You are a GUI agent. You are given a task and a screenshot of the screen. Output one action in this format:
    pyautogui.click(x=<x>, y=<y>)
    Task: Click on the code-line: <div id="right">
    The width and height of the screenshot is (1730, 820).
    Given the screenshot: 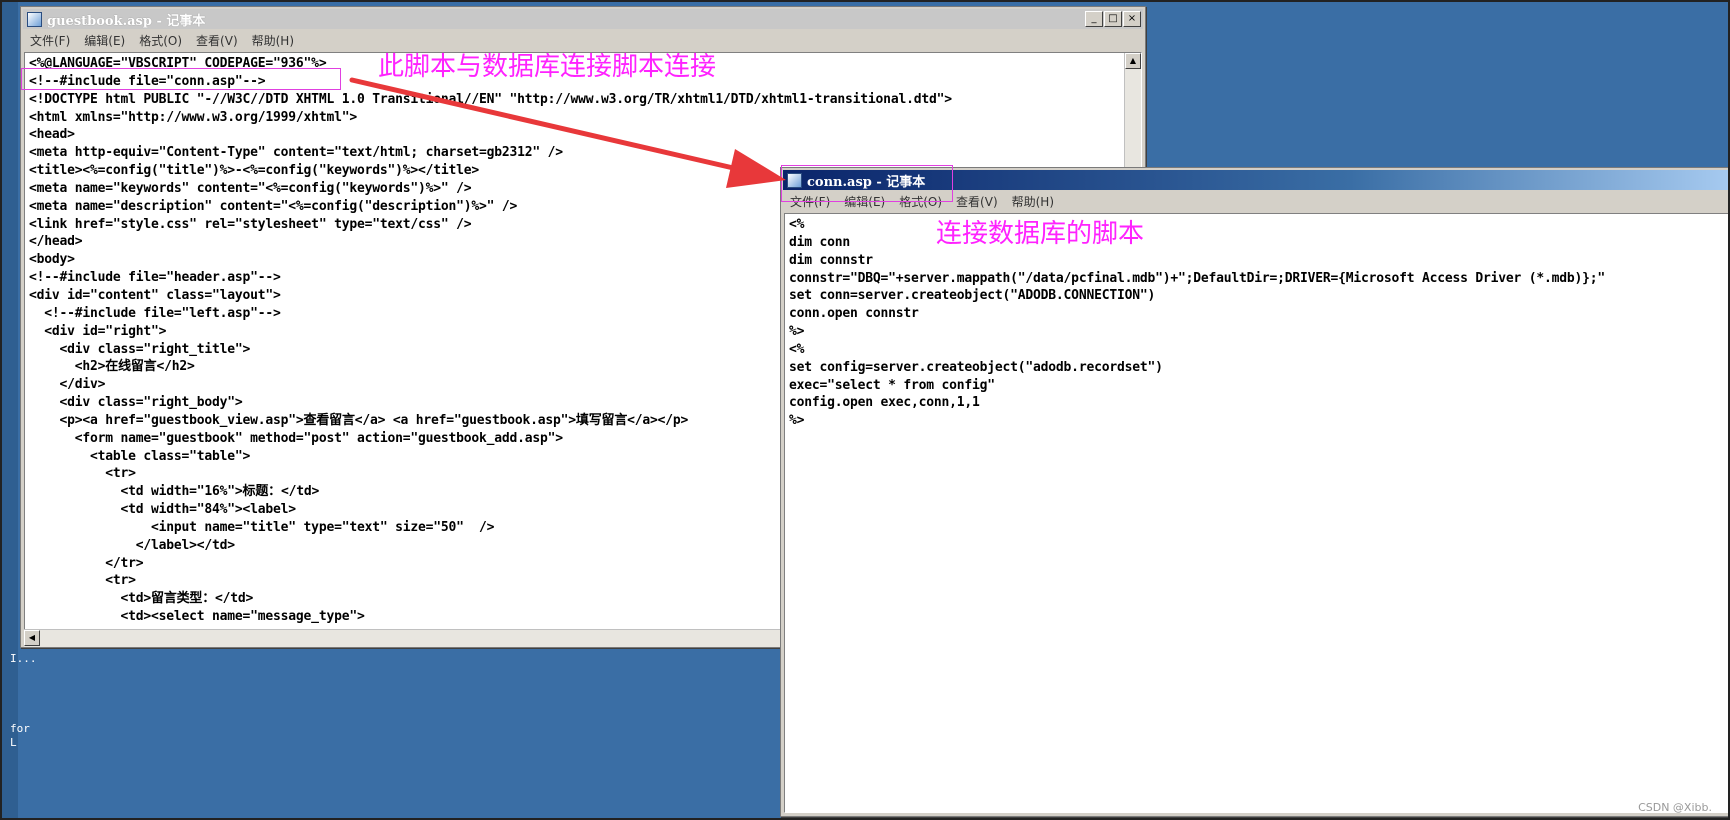 What is the action you would take?
    pyautogui.click(x=105, y=331)
    